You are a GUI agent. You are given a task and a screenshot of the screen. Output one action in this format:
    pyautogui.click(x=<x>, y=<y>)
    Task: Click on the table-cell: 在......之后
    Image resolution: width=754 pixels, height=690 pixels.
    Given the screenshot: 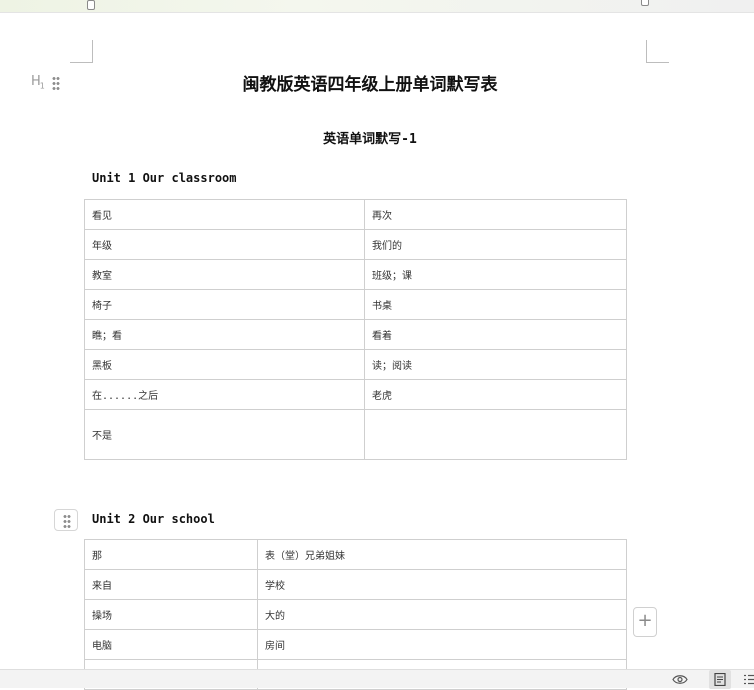 What is the action you would take?
    pyautogui.click(x=224, y=394)
    